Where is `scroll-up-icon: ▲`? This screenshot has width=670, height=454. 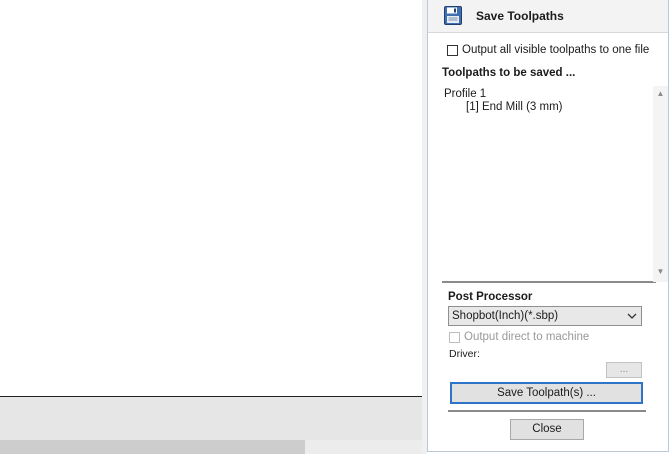 scroll-up-icon: ▲ is located at coordinates (660, 94).